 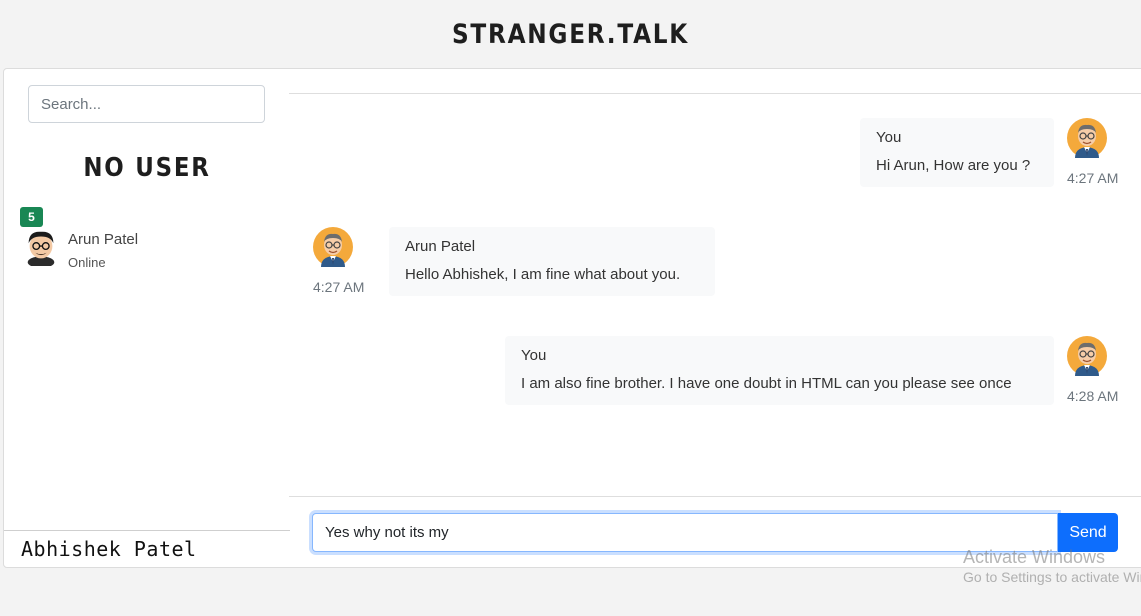 What do you see at coordinates (570, 34) in the screenshot?
I see `app-title: STRANGER.TALK` at bounding box center [570, 34].